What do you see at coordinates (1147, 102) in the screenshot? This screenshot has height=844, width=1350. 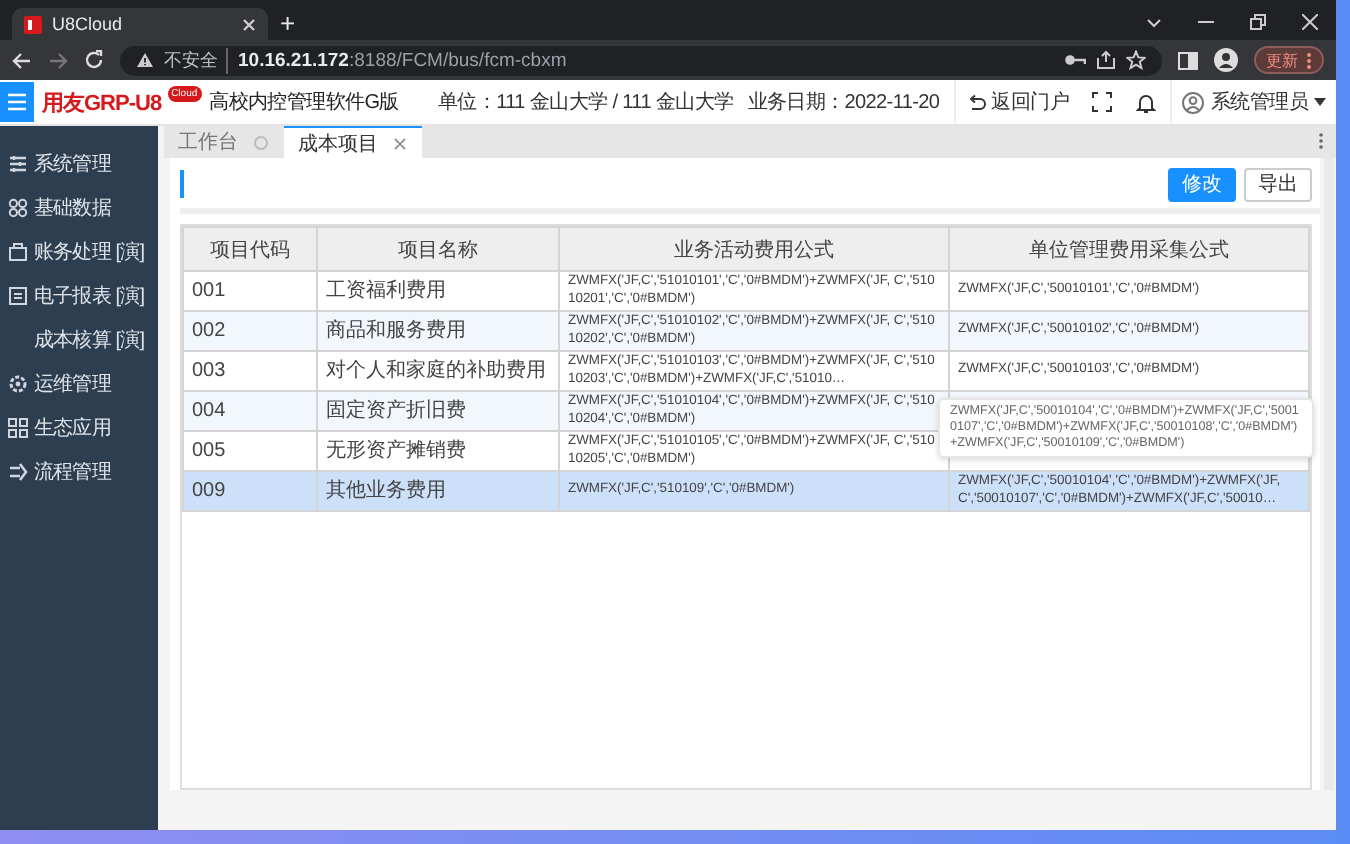 I see `bell-icon` at bounding box center [1147, 102].